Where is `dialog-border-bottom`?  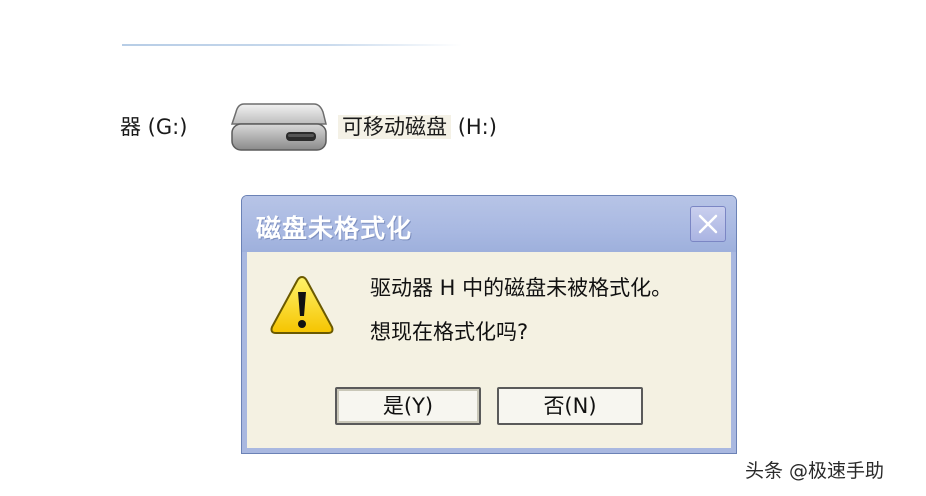
dialog-border-bottom is located at coordinates (489, 450).